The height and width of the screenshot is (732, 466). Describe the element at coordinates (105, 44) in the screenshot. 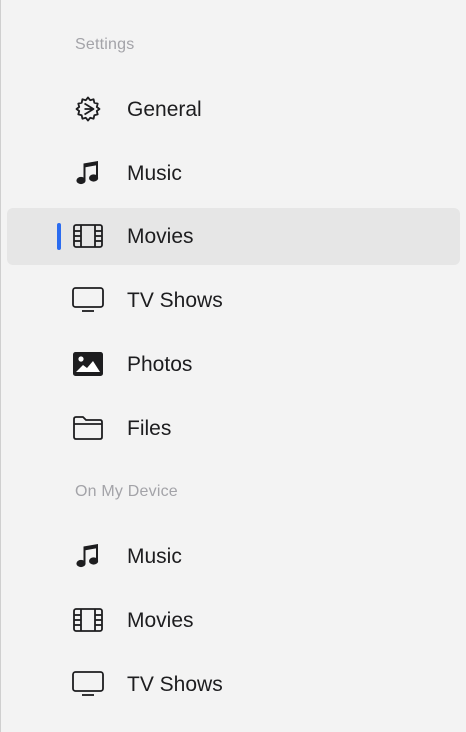

I see `settings-section-header: Settings` at that location.